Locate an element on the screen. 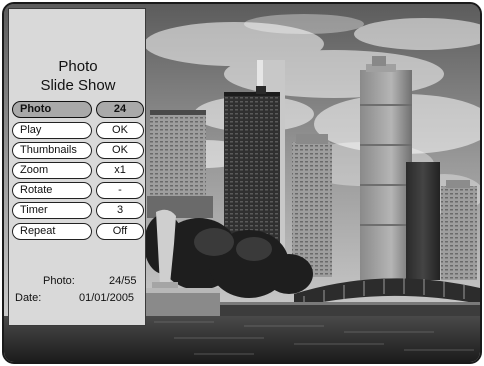 The width and height of the screenshot is (484, 366). menu-item-play: Play OK is located at coordinates (79, 130).